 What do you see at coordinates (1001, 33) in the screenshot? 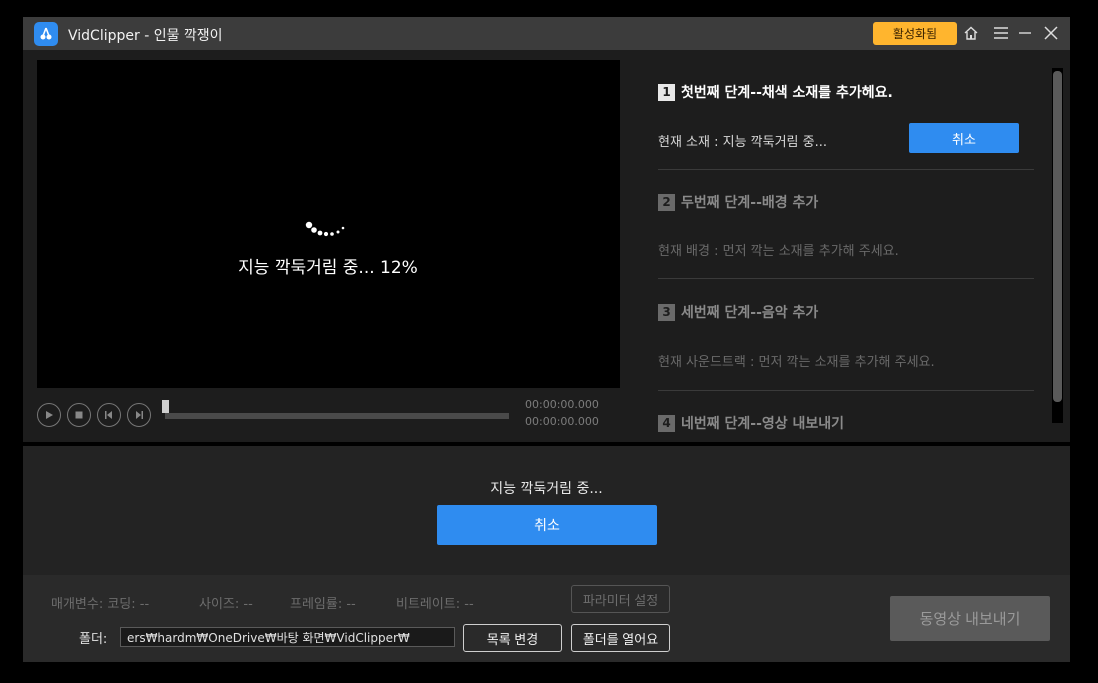
I see `menu-icon` at bounding box center [1001, 33].